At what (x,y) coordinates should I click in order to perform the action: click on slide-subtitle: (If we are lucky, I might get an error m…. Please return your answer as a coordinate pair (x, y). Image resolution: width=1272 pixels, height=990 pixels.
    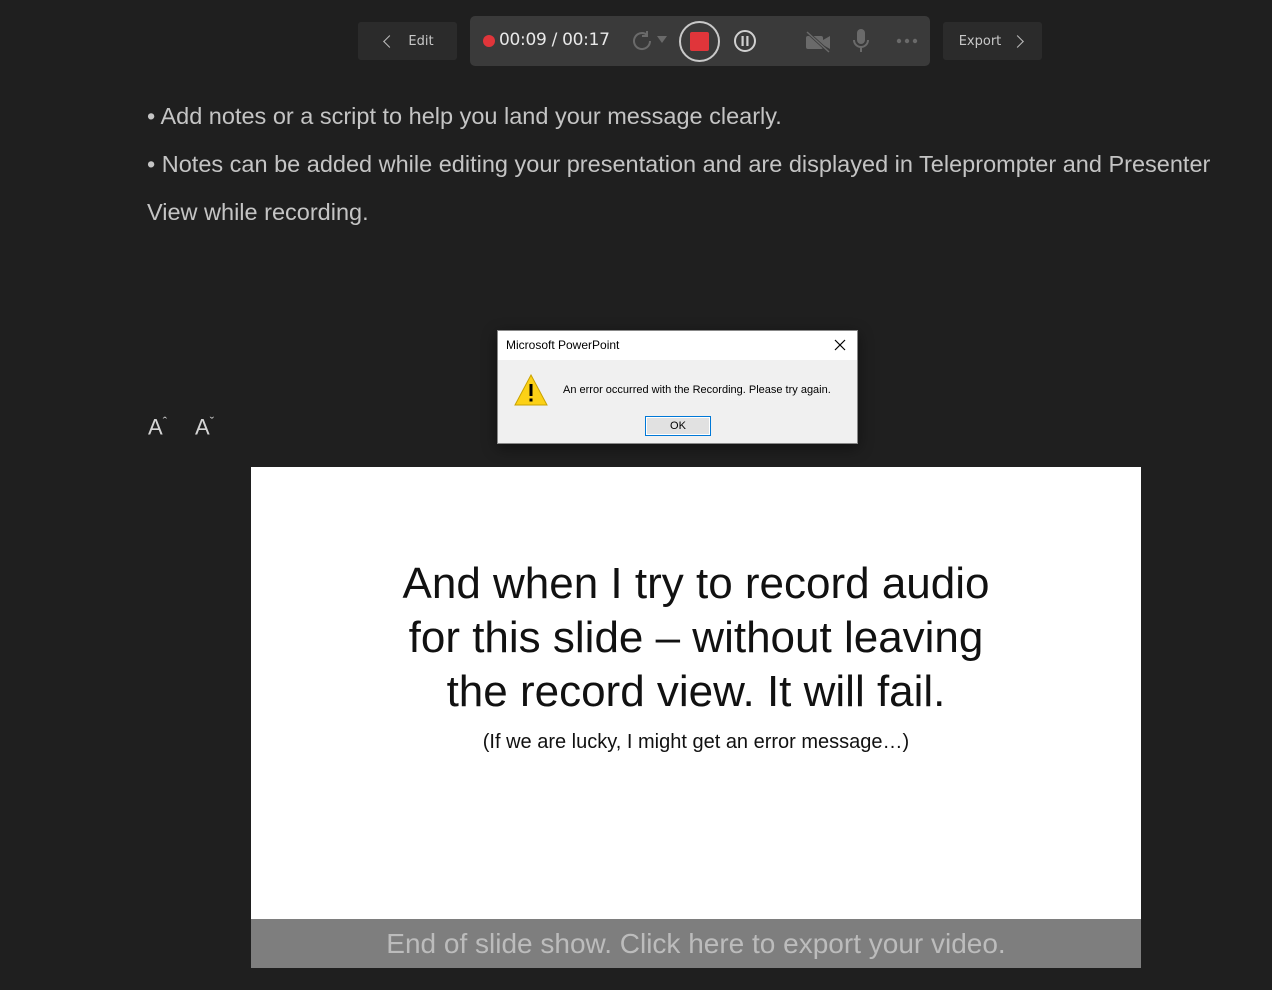
    Looking at the image, I should click on (696, 742).